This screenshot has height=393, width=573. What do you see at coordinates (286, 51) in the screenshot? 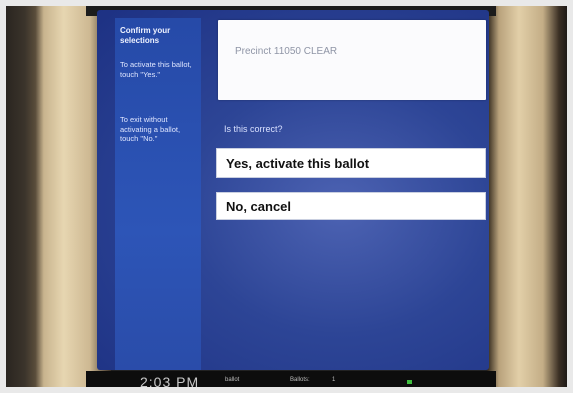
I see `precinct-label: Precinct 11050 CLEAR` at bounding box center [286, 51].